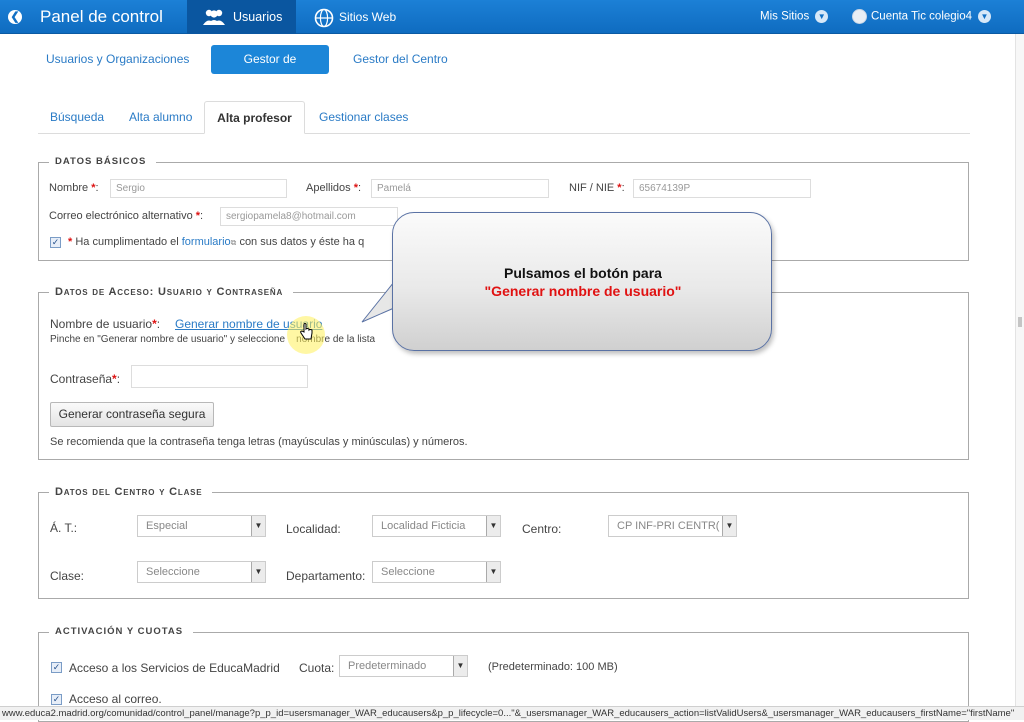 This screenshot has width=1024, height=722. I want to click on cuota-info: (Predeterminado: 100 MB), so click(553, 667).